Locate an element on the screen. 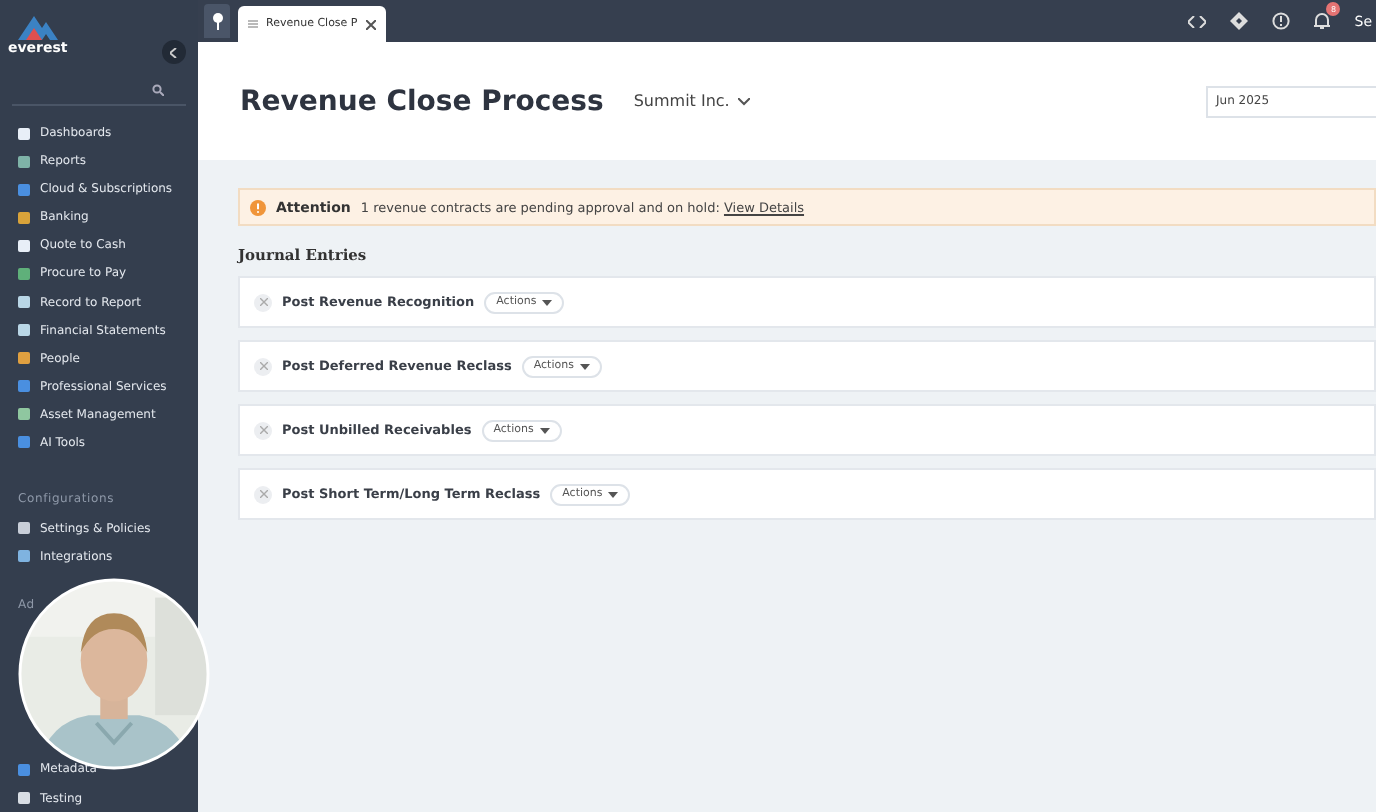  mountain-logo-icon is located at coordinates (37, 26).